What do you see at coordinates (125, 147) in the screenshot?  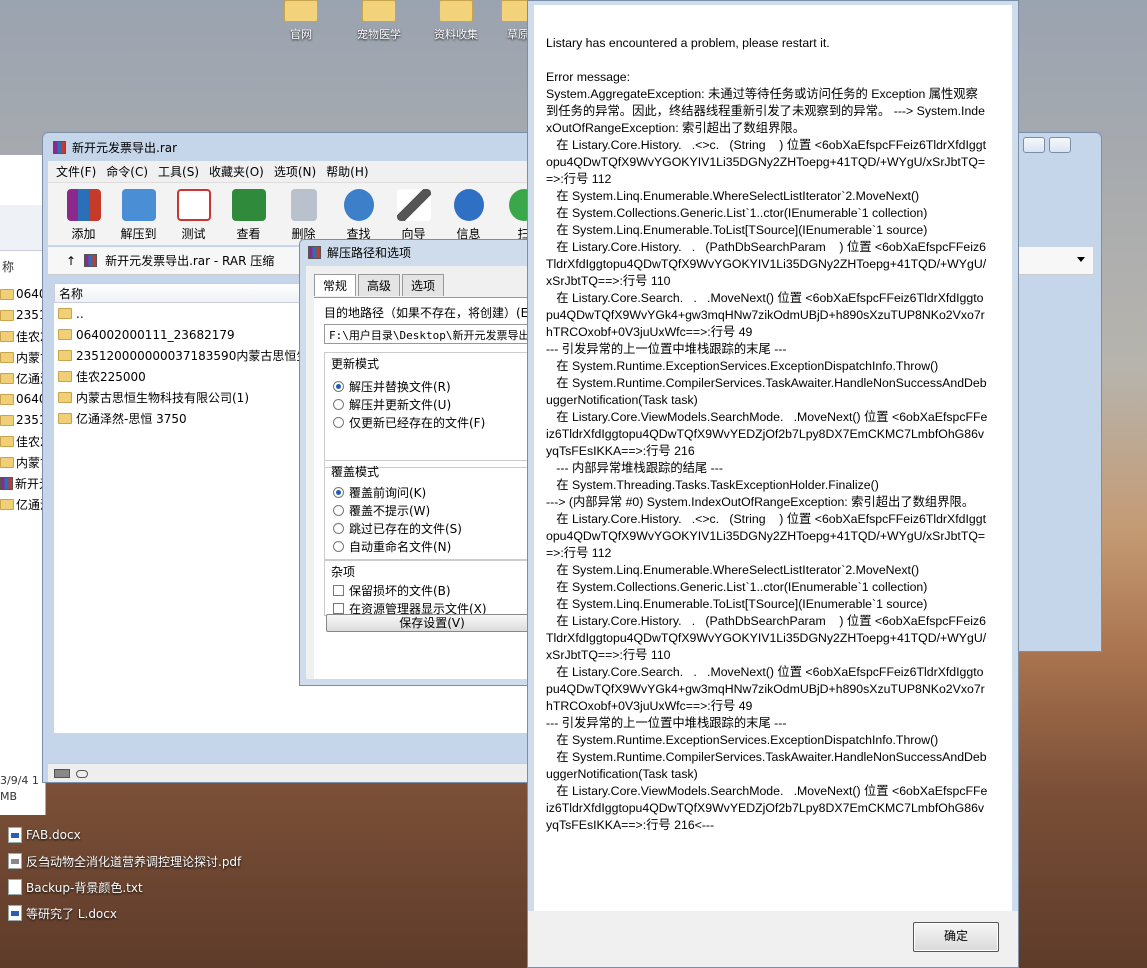 I see `window-title: 新开元发票导出.rar` at bounding box center [125, 147].